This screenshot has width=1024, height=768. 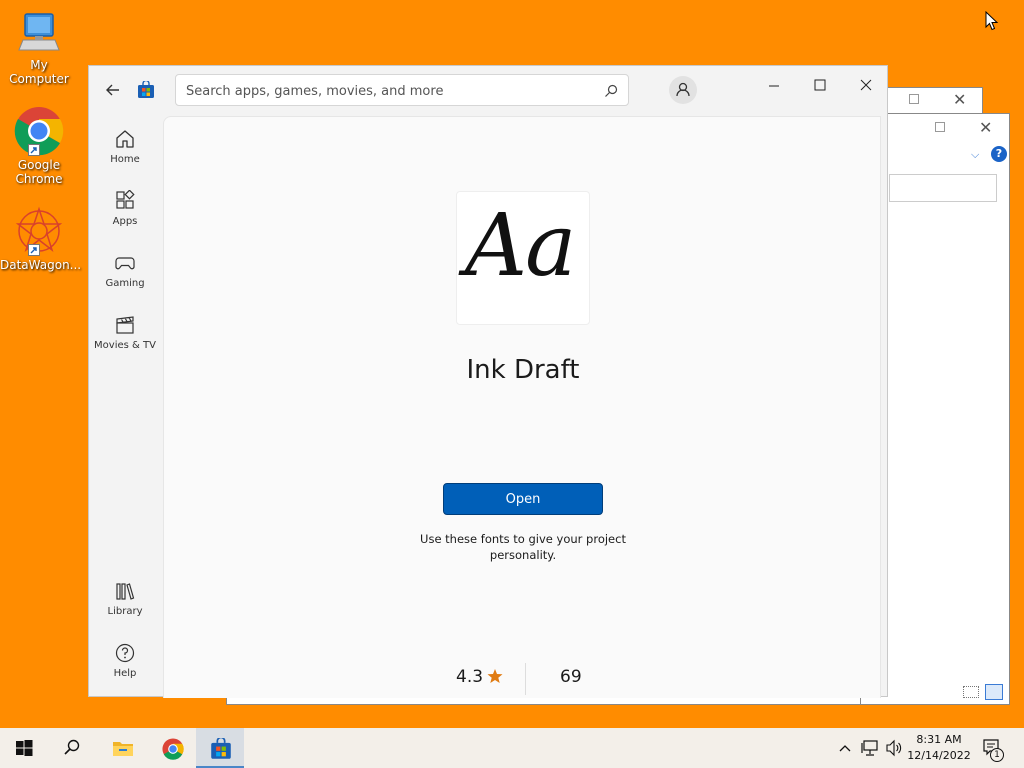 I want to click on preview-view-icon, so click(x=994, y=692).